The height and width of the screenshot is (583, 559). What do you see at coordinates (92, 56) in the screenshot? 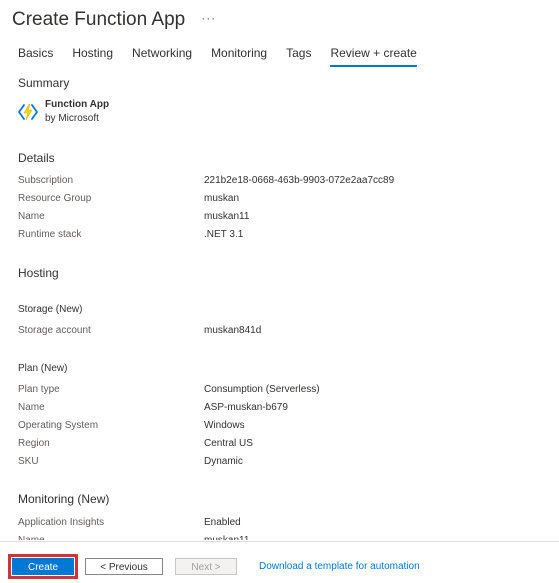
I see `tab-hosting: Hosting` at bounding box center [92, 56].